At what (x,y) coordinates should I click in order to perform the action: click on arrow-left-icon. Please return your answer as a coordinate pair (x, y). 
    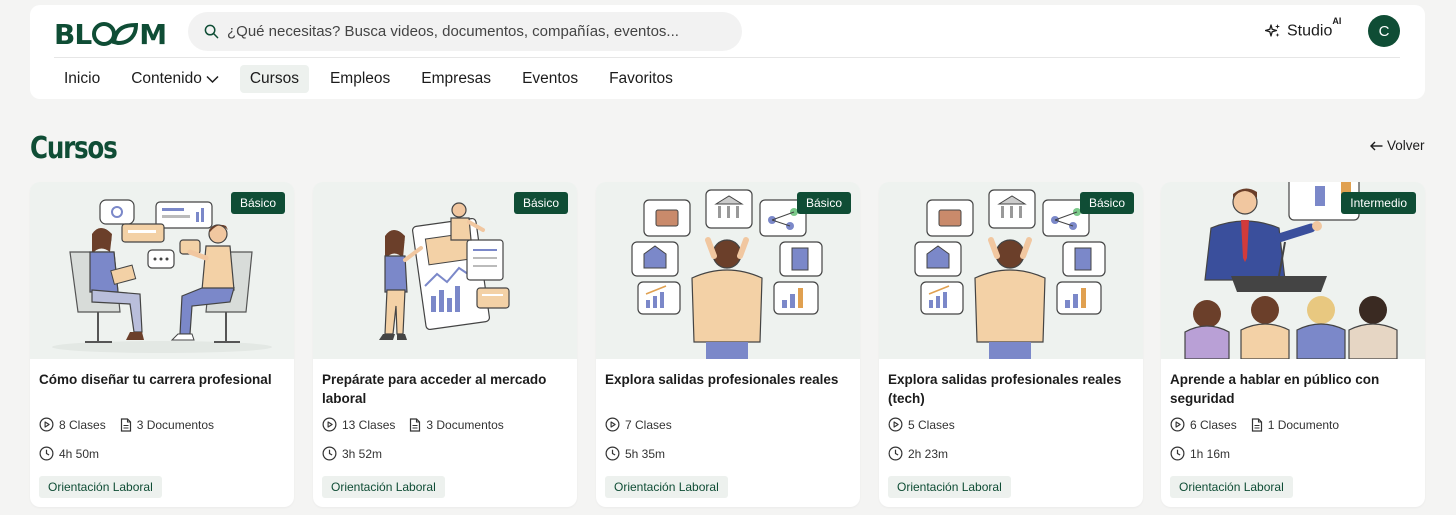
    Looking at the image, I should click on (1376, 145).